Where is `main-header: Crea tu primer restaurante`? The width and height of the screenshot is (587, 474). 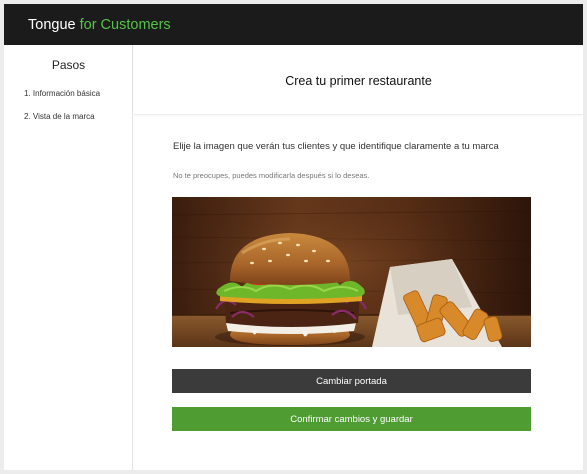 main-header: Crea tu primer restaurante is located at coordinates (358, 80).